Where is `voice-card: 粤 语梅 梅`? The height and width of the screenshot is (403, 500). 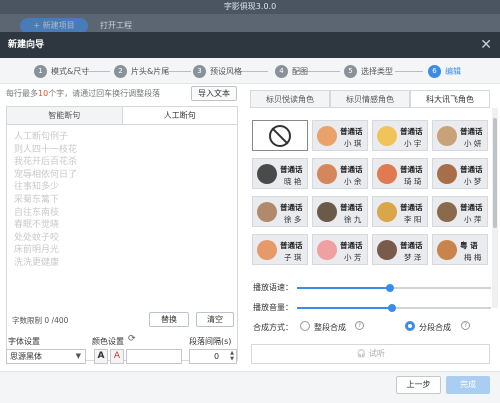 voice-card: 粤 语梅 梅 is located at coordinates (460, 249).